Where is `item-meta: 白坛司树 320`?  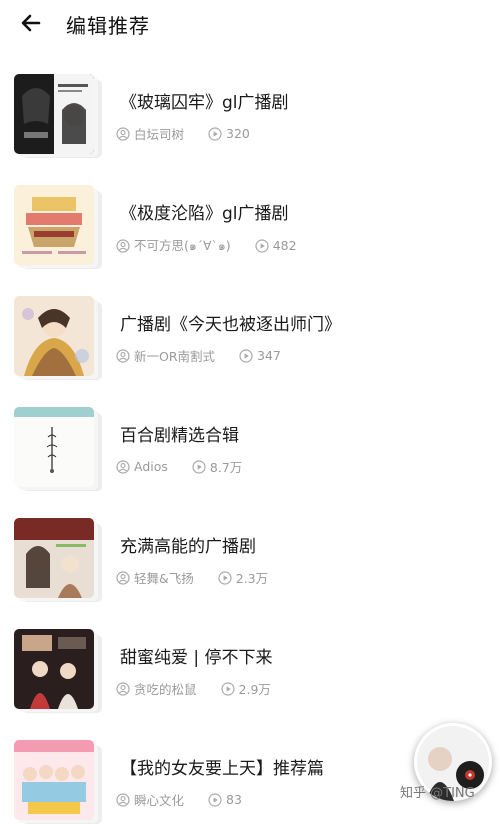 item-meta: 白坛司树 320 is located at coordinates (195, 133).